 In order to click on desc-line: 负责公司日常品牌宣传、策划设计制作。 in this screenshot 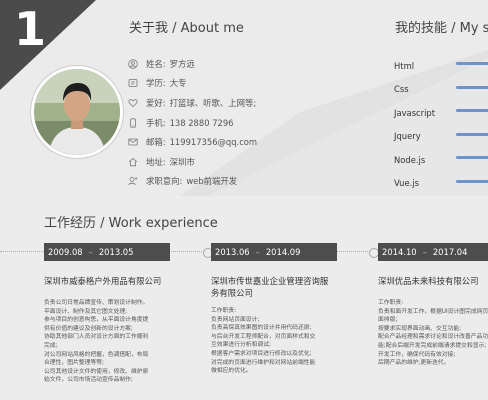, I will do `click(96, 303)`.